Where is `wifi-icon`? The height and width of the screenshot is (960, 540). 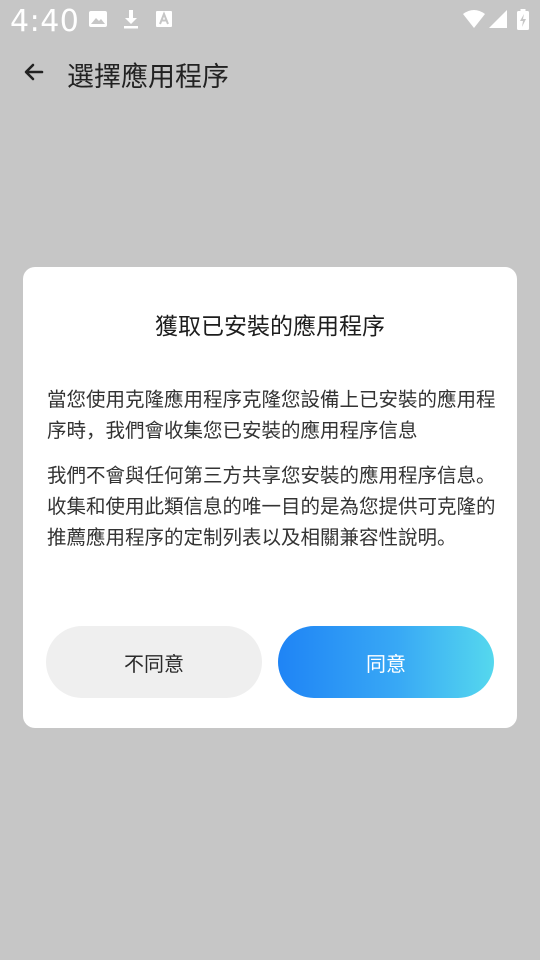 wifi-icon is located at coordinates (474, 19).